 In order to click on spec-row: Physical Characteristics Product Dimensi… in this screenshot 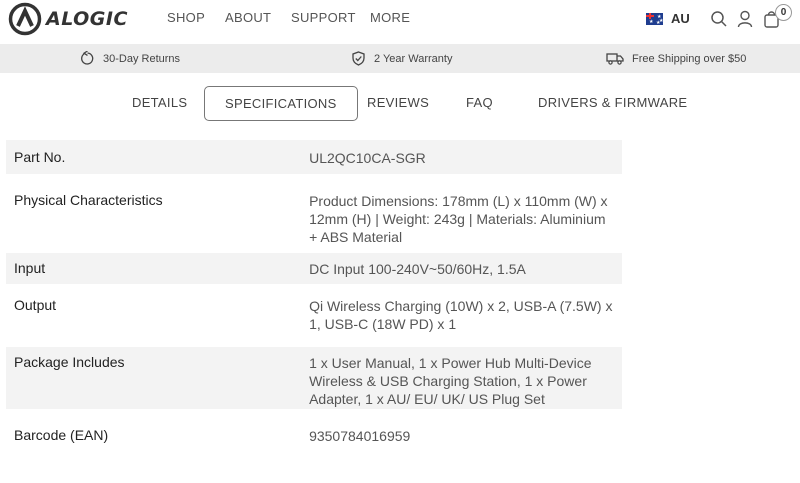, I will do `click(314, 216)`.